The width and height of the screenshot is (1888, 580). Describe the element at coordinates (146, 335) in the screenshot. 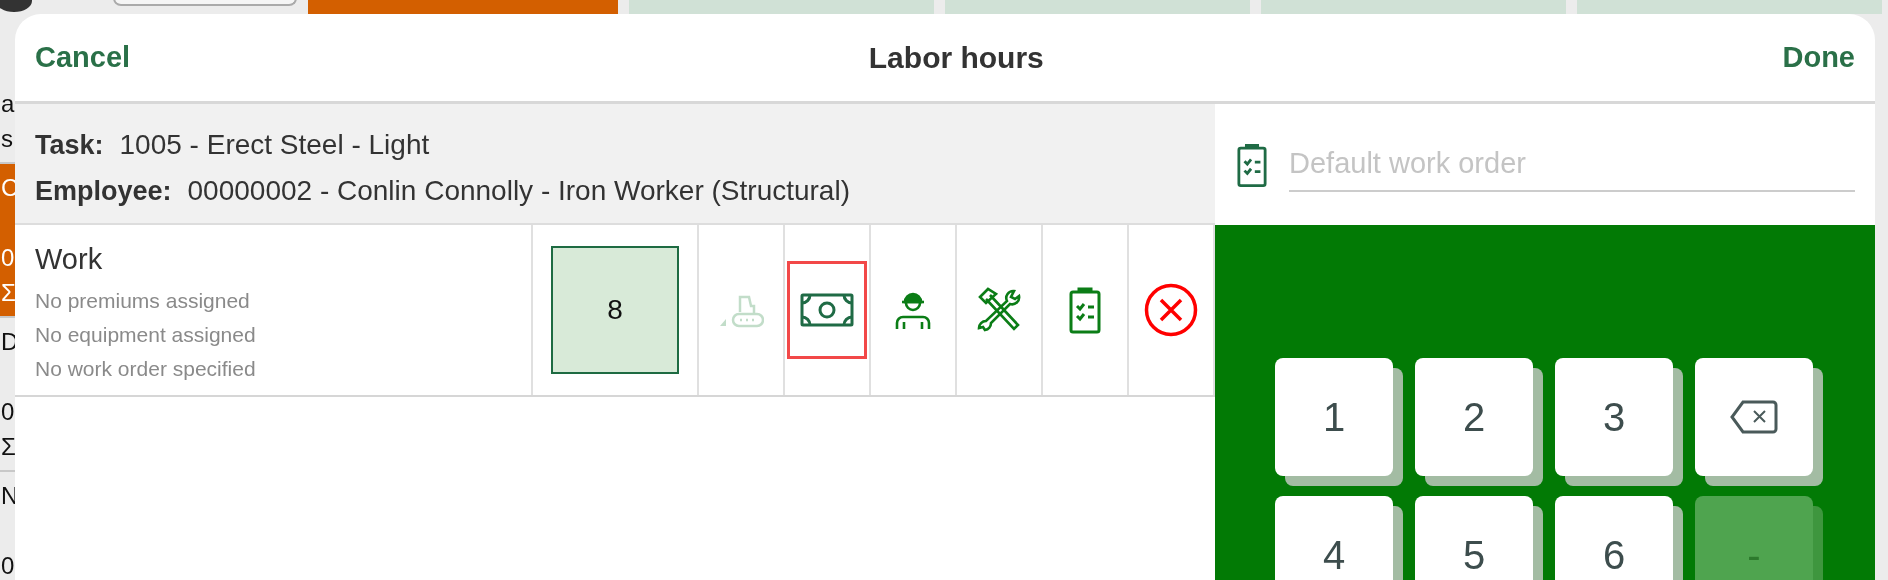

I see `entry-detail: No equipment assigned` at that location.